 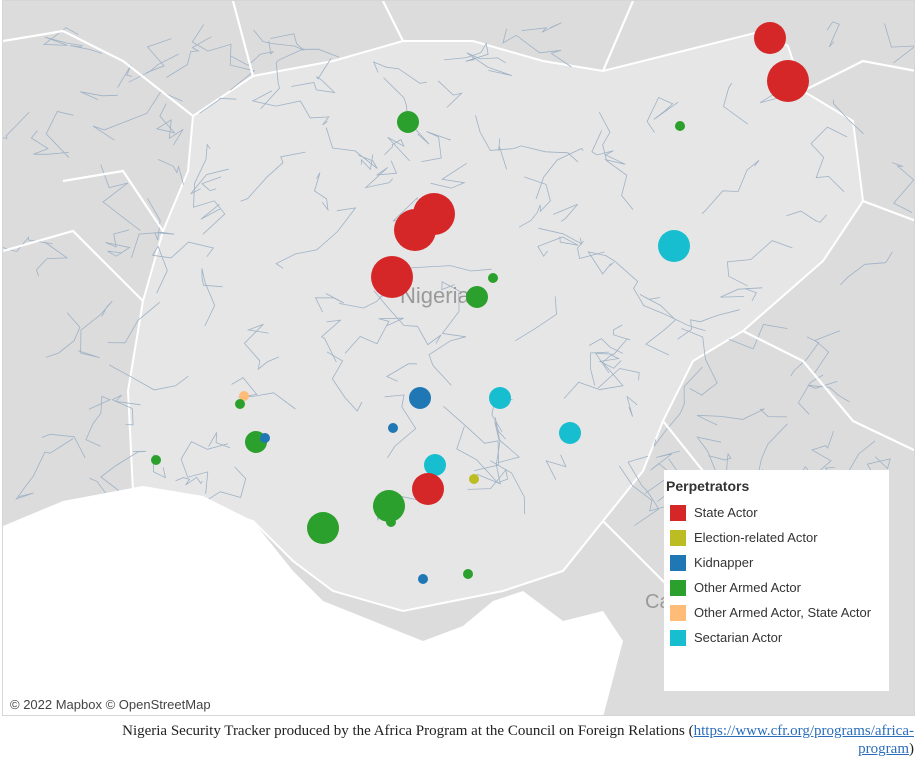 What do you see at coordinates (883, 749) in the screenshot?
I see `cfr-link-continued: program` at bounding box center [883, 749].